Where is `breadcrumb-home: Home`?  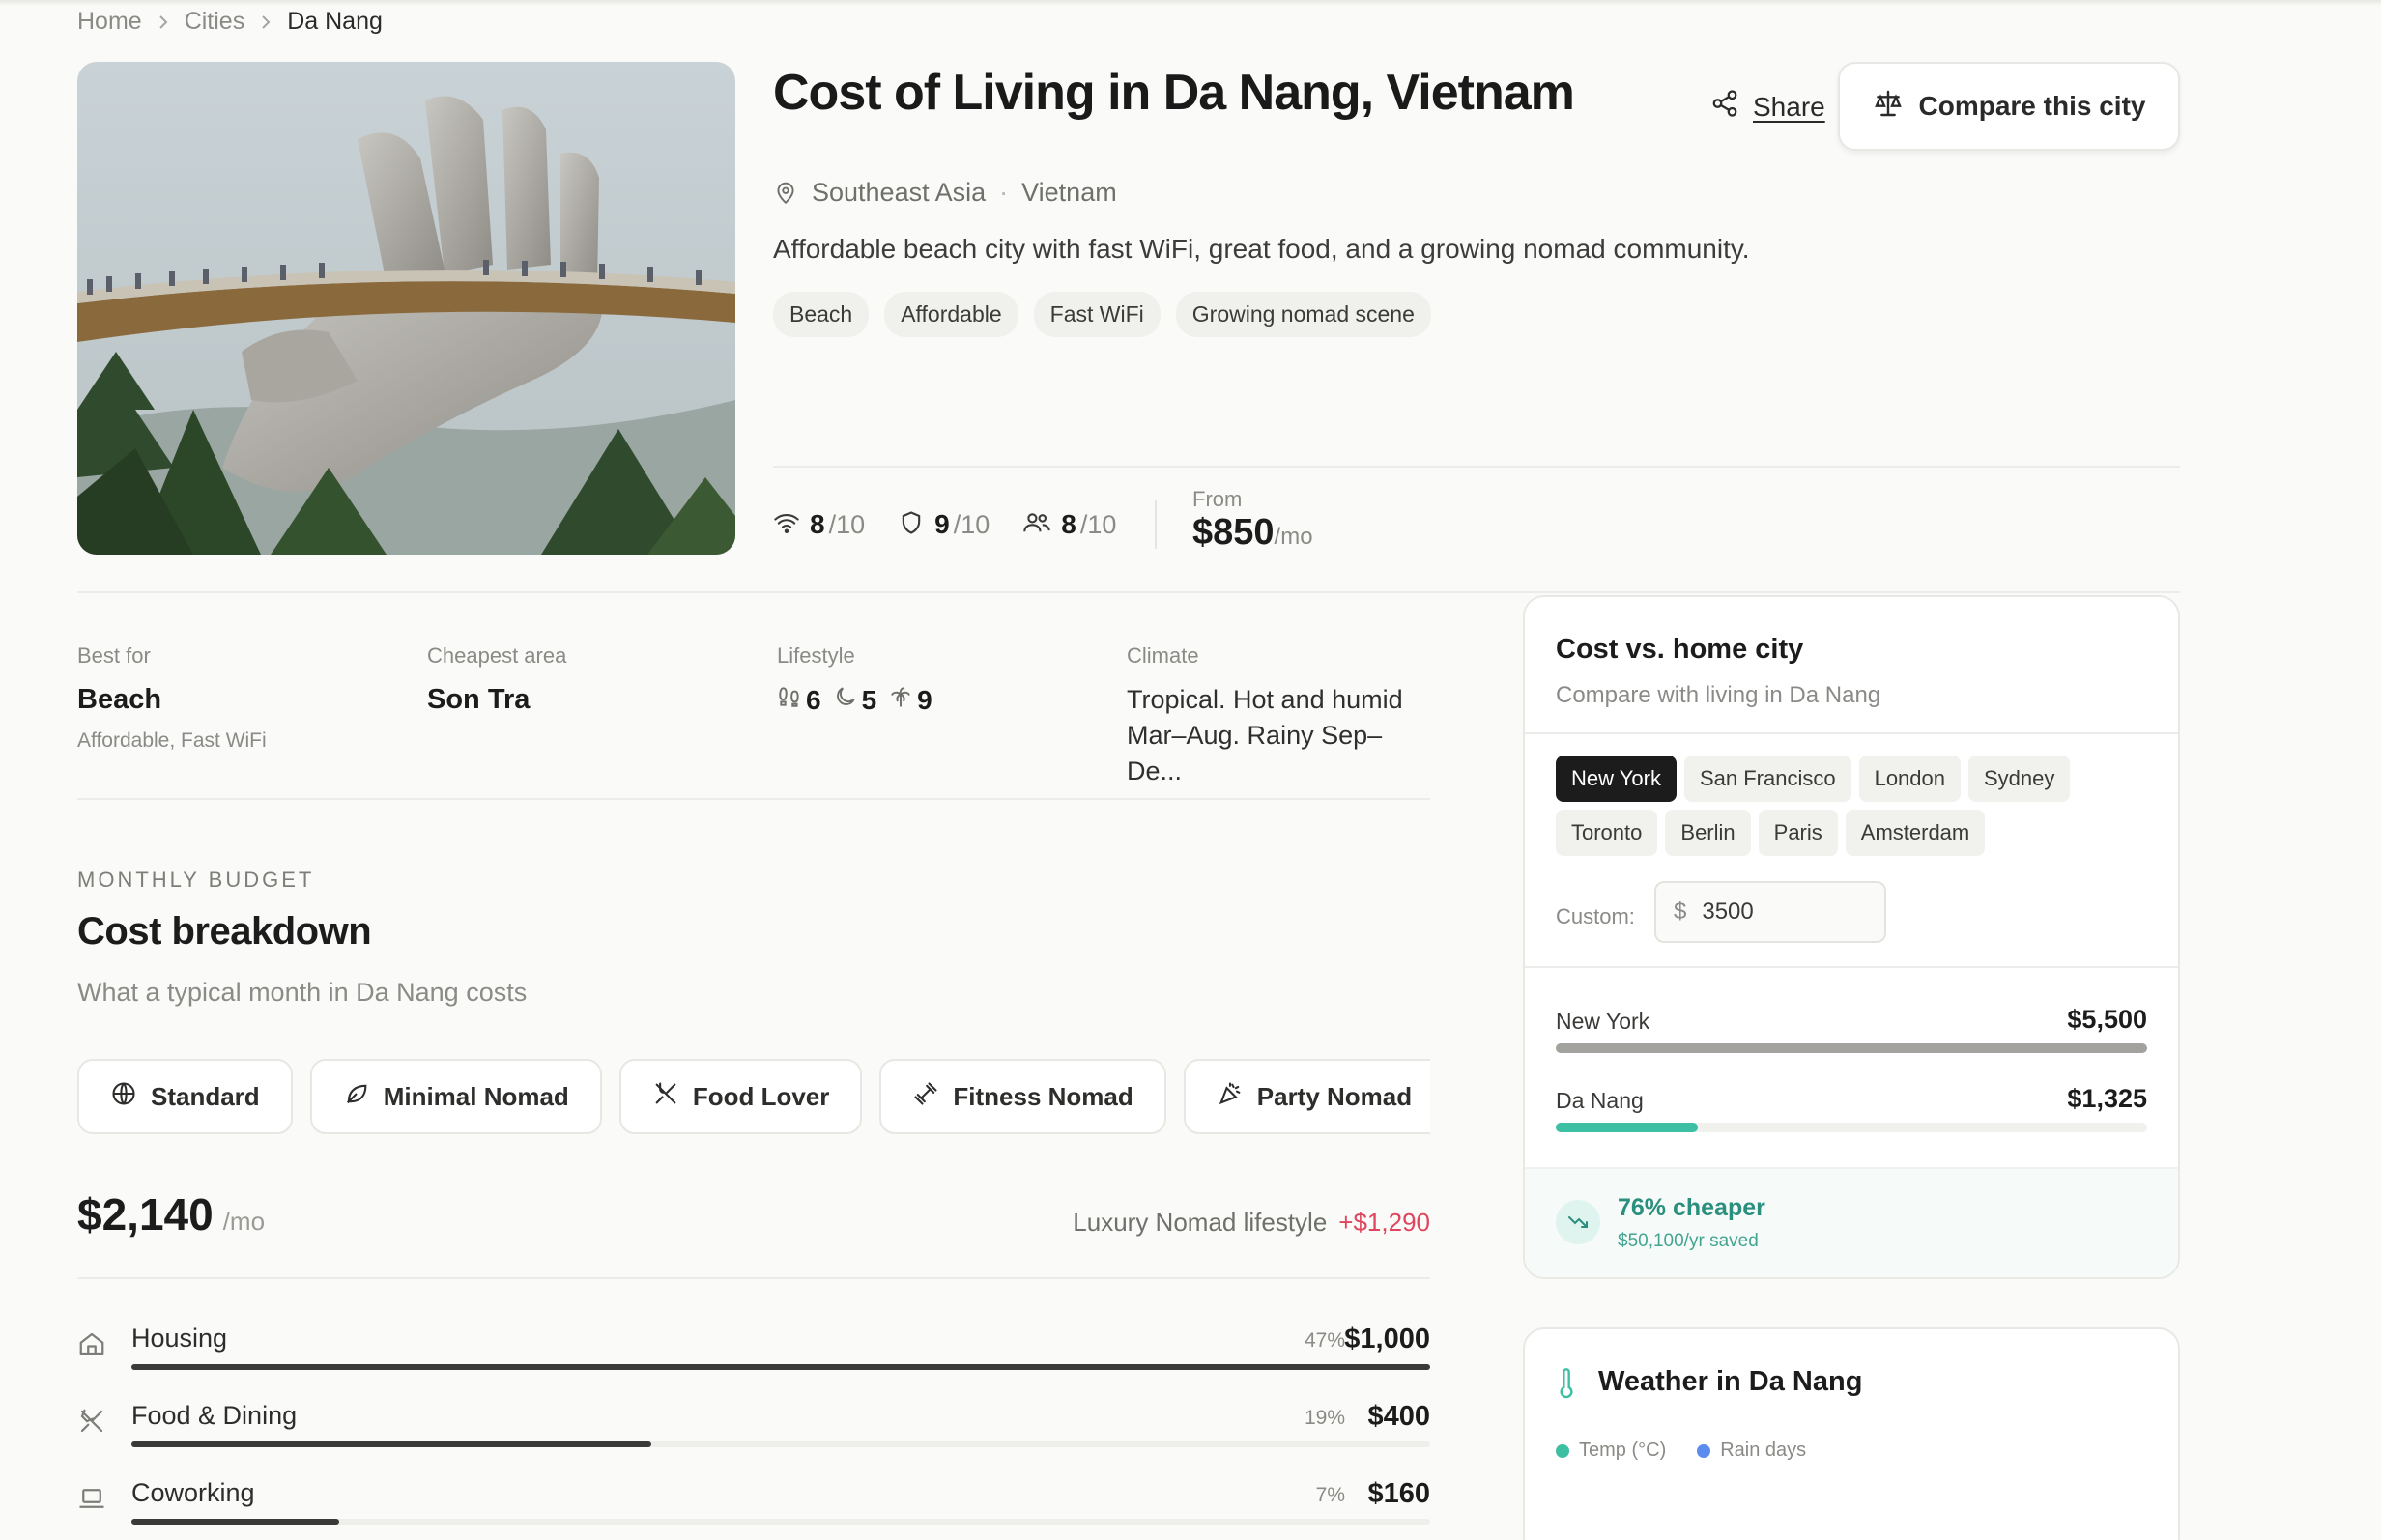 breadcrumb-home: Home is located at coordinates (109, 22).